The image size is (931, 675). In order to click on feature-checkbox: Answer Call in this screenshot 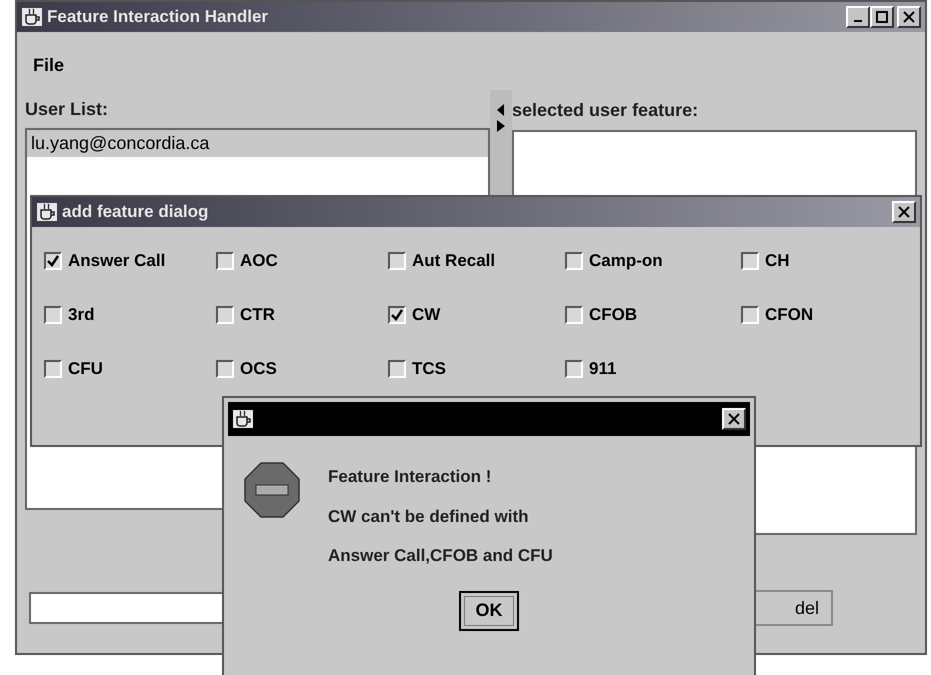, I will do `click(130, 261)`.